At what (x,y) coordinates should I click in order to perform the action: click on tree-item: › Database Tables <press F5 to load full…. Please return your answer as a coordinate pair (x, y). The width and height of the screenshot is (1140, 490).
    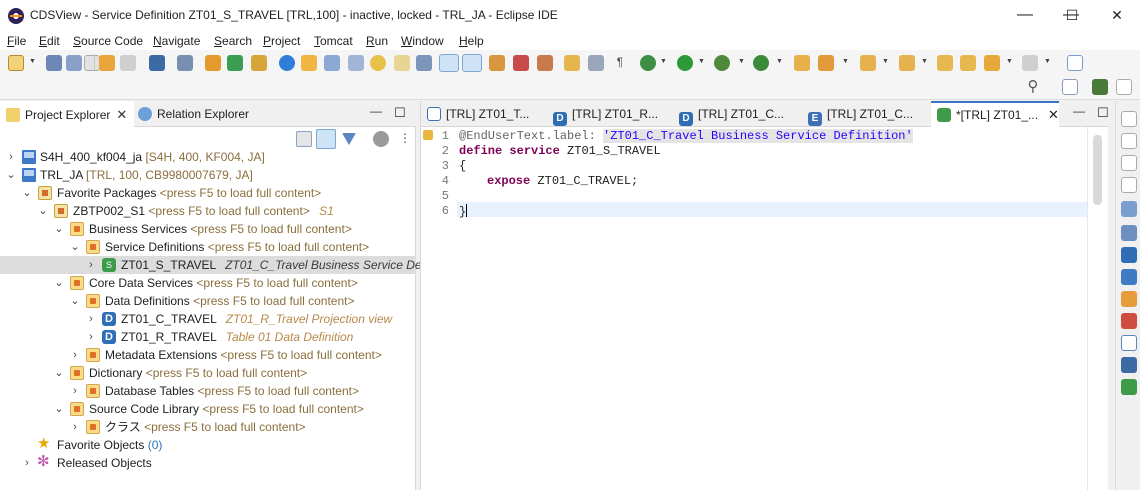
    Looking at the image, I should click on (208, 391).